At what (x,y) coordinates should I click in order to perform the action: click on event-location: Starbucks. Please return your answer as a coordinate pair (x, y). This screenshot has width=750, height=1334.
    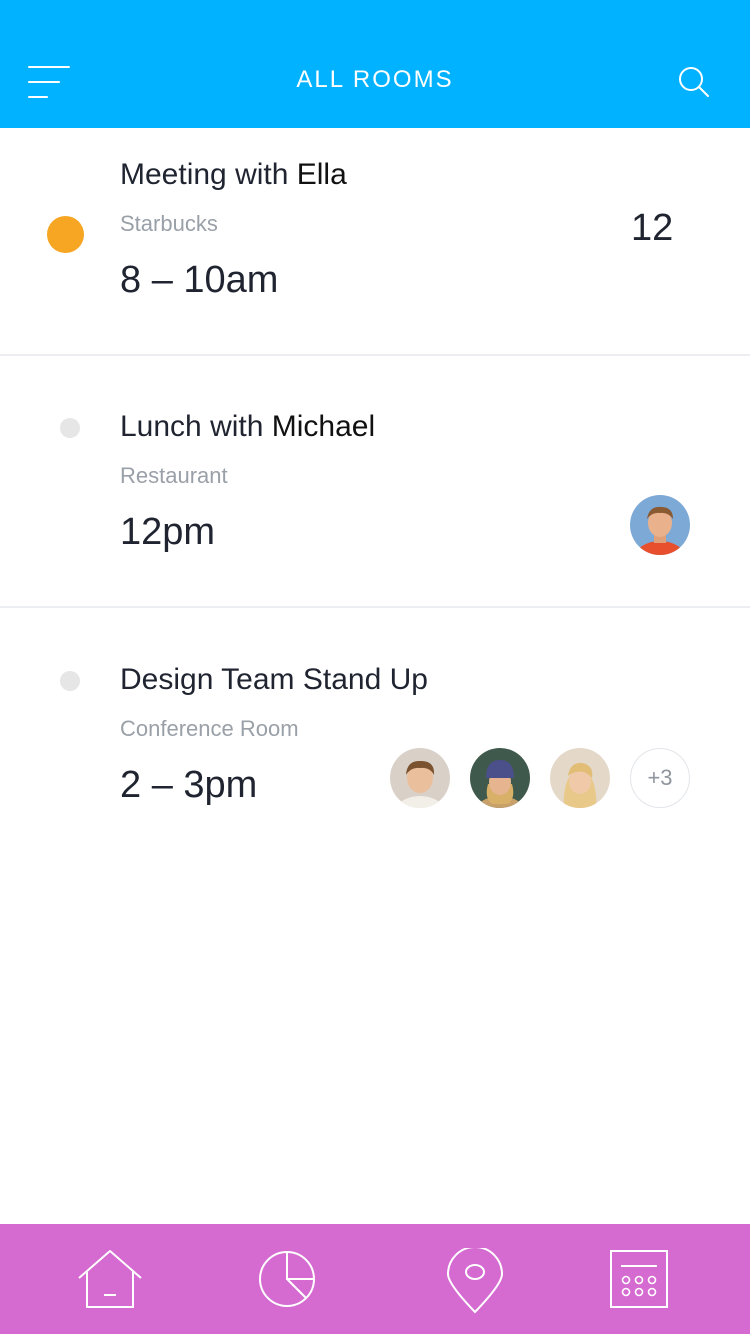
    Looking at the image, I should click on (169, 223).